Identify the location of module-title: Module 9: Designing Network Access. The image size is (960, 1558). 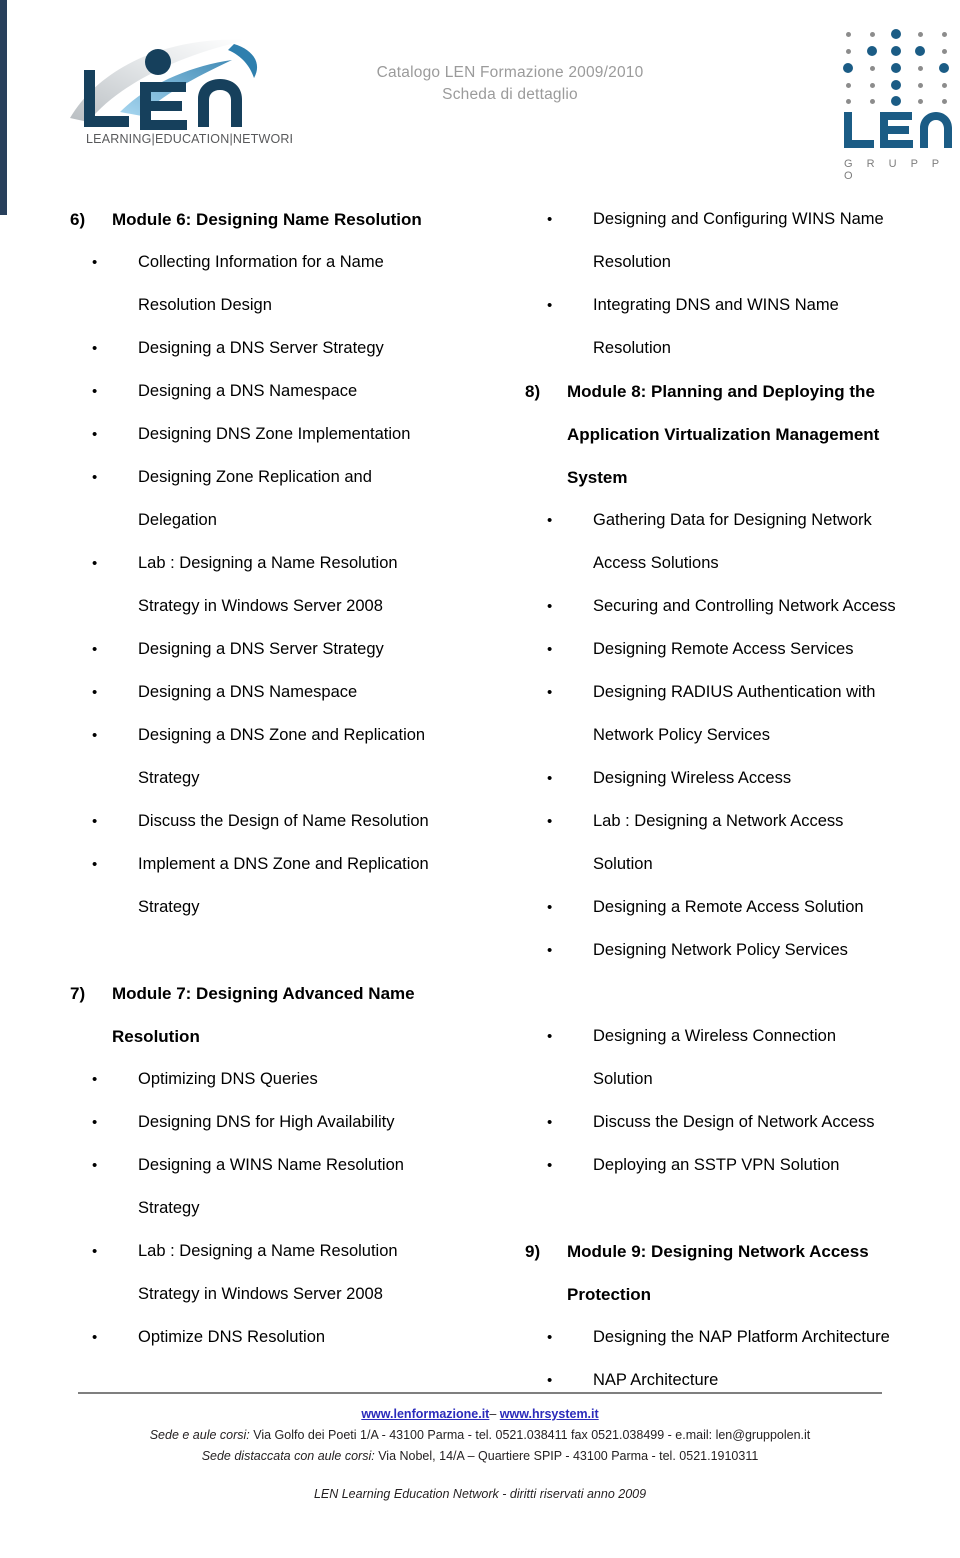
(718, 1251).